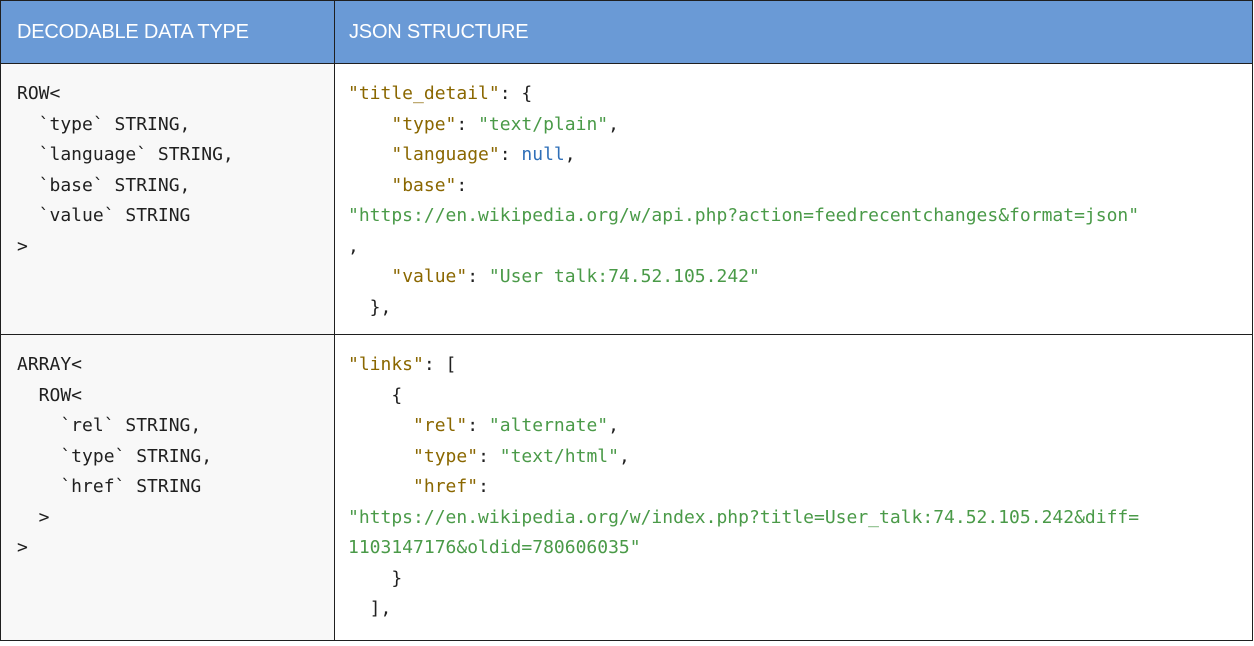 The image size is (1254, 646). Describe the element at coordinates (445, 154) in the screenshot. I see `json-key: "language"` at that location.